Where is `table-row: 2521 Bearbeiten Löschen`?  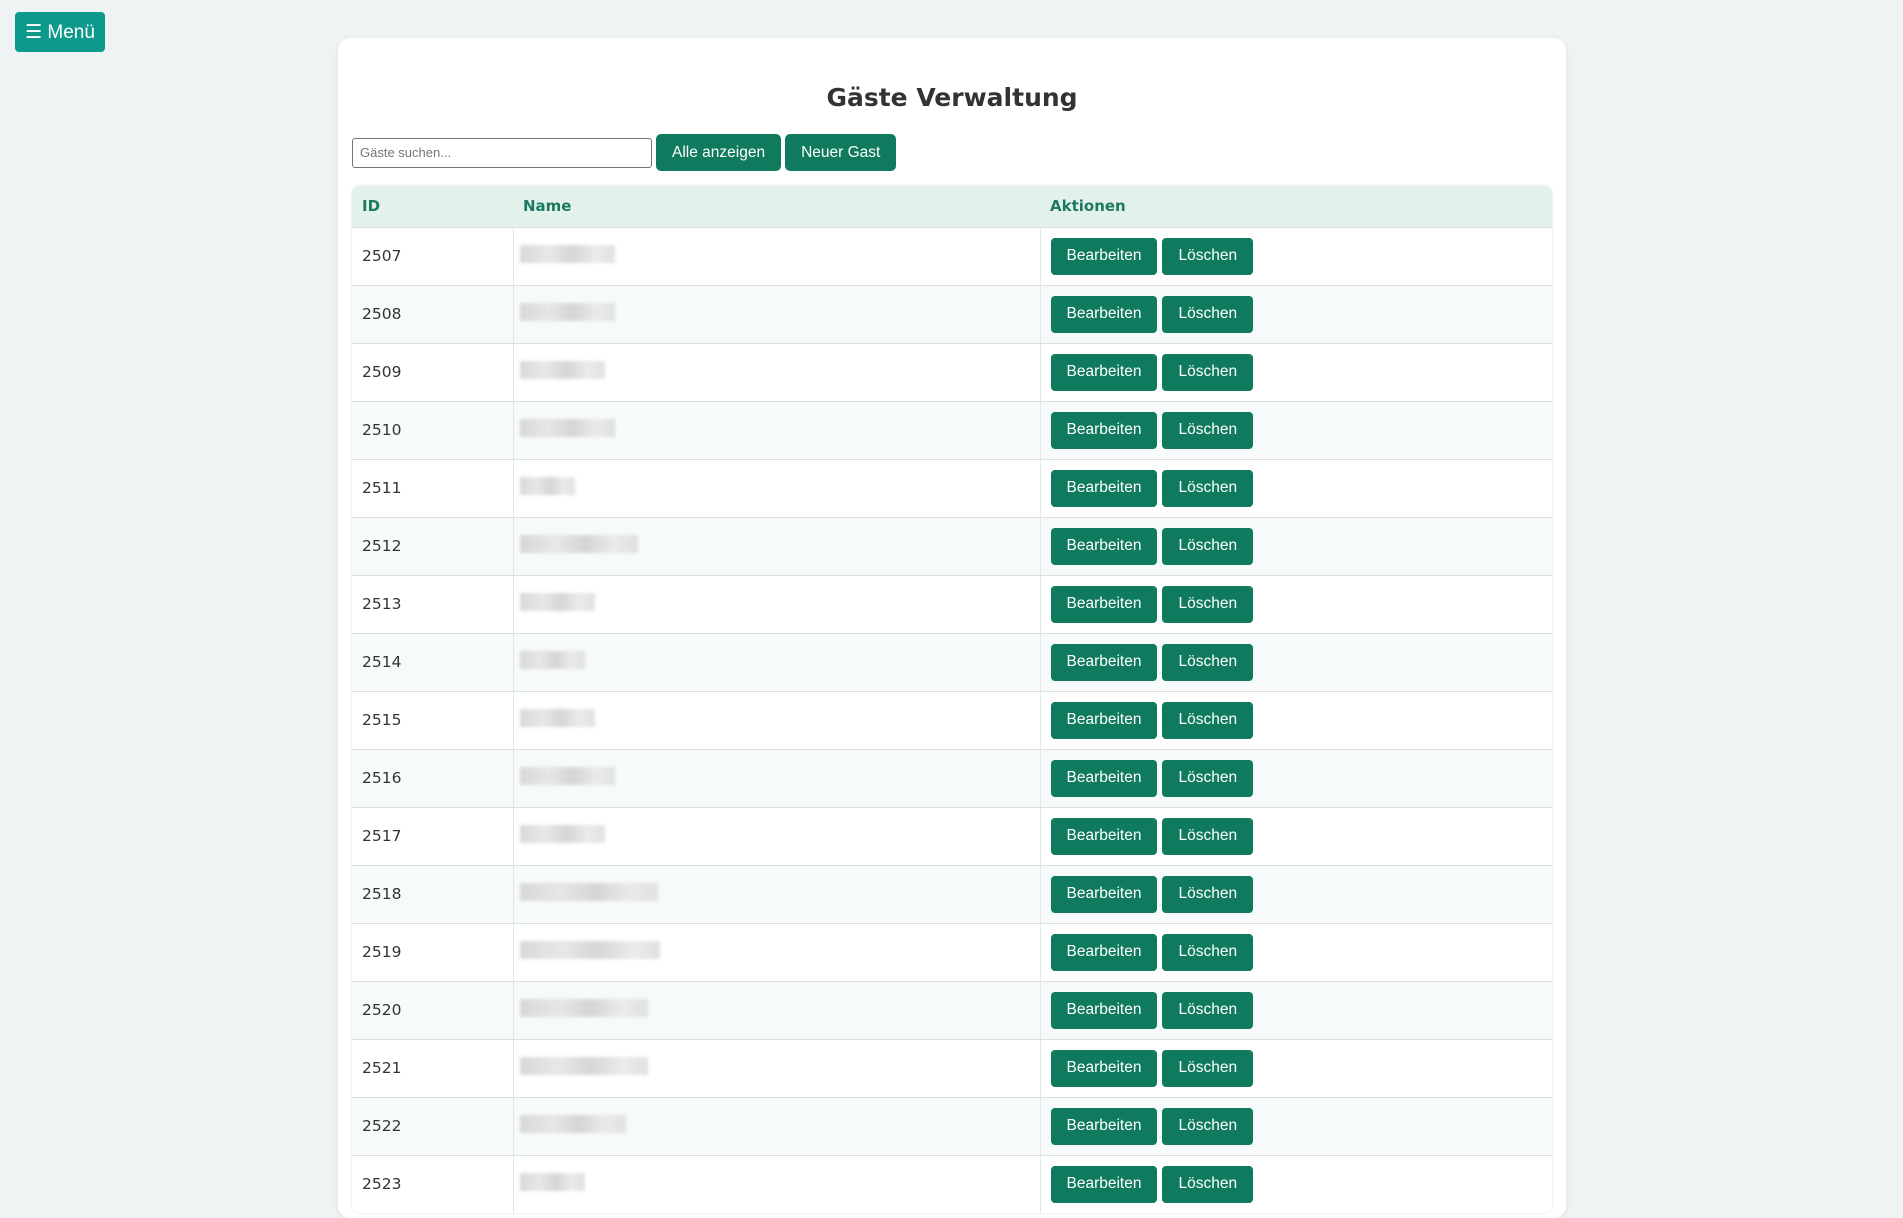
table-row: 2521 Bearbeiten Löschen is located at coordinates (952, 1068).